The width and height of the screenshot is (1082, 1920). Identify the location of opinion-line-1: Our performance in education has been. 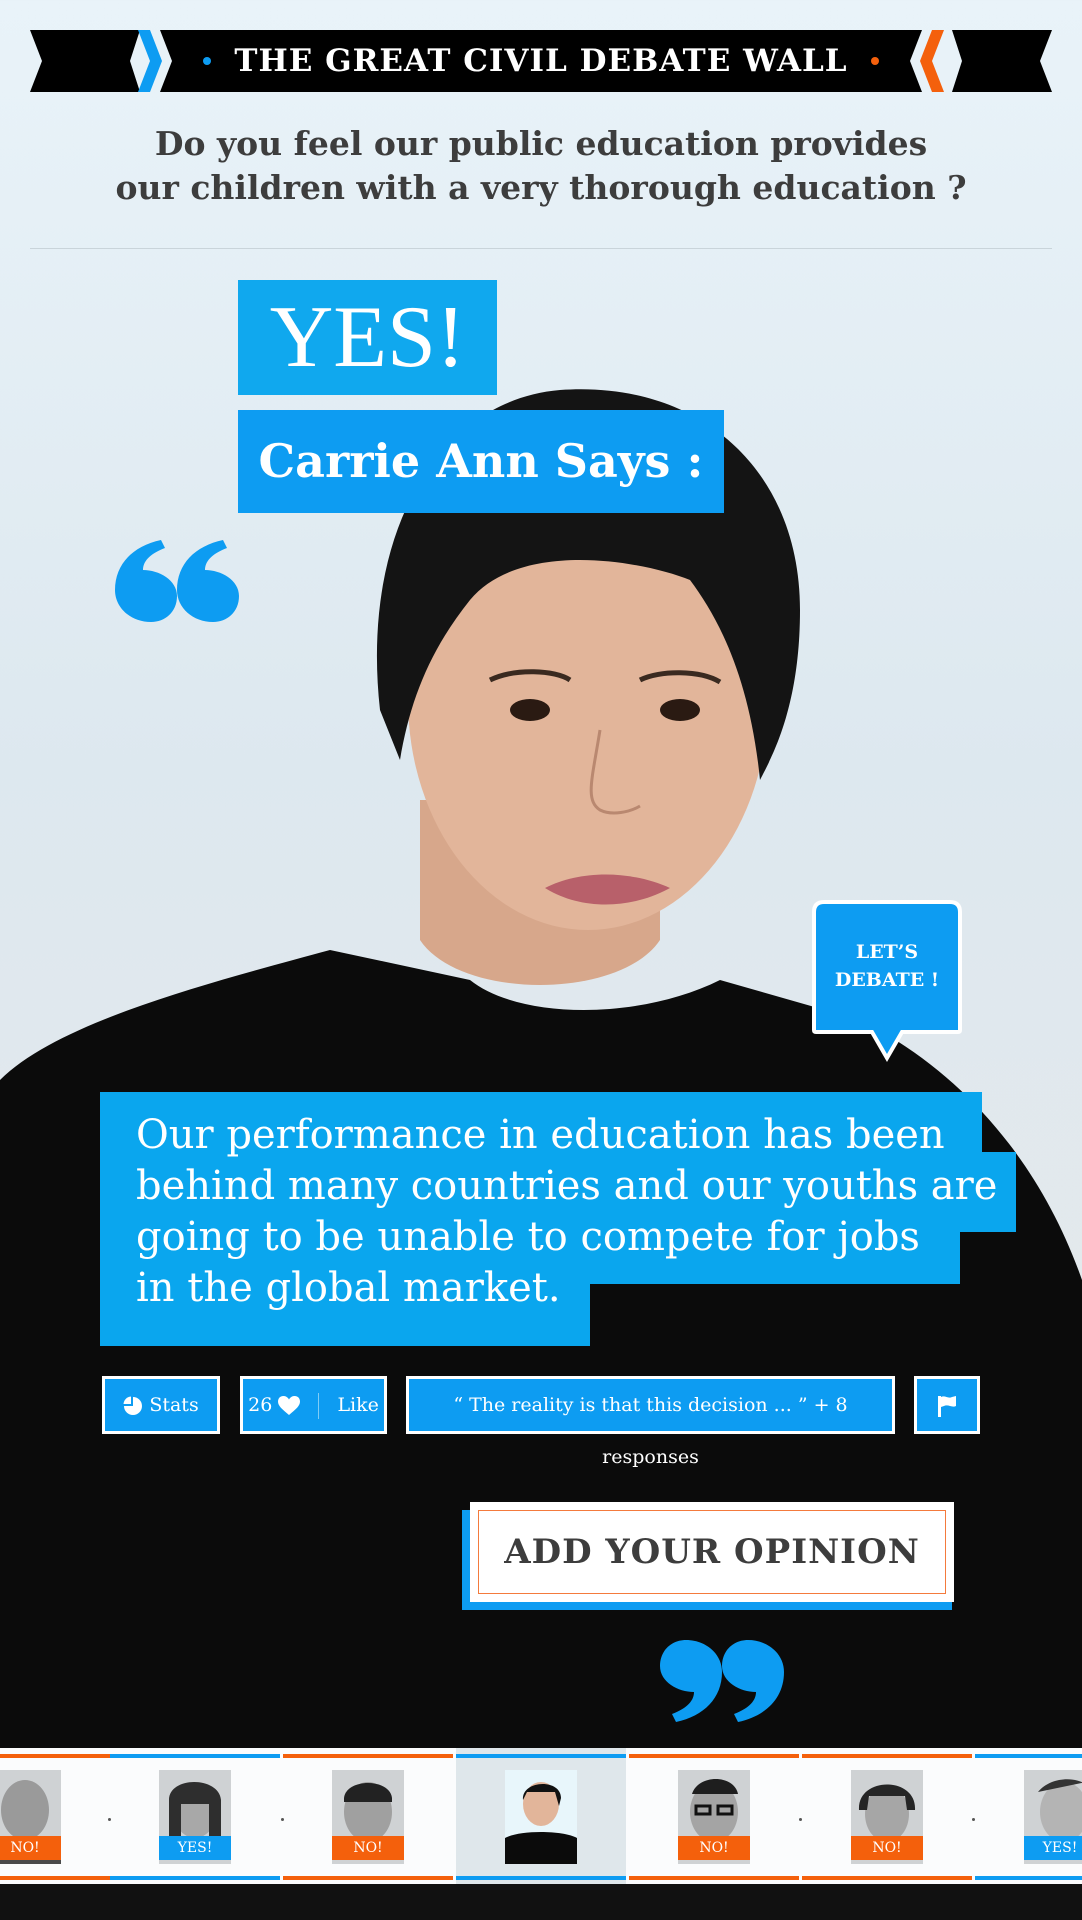
(540, 1135).